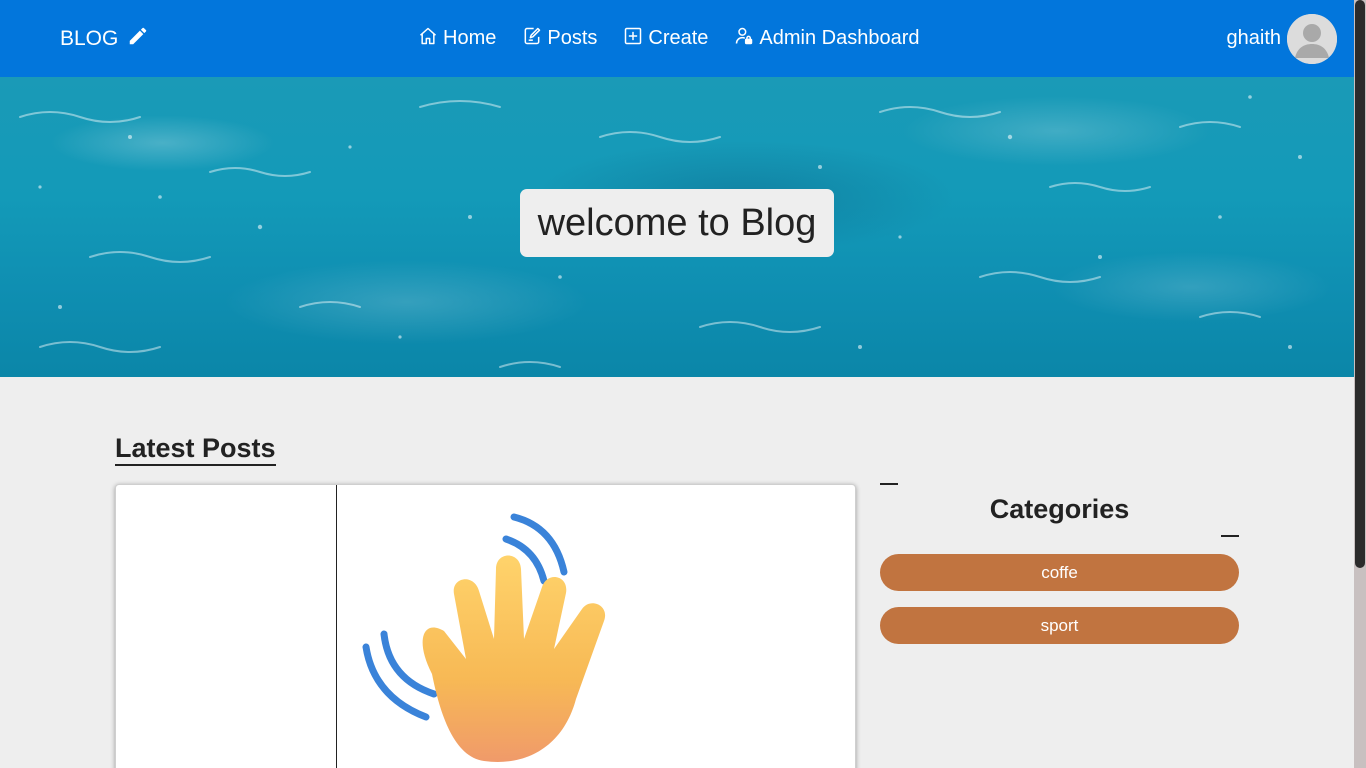 This screenshot has width=1366, height=768. I want to click on brand-link: BLOG, so click(104, 38).